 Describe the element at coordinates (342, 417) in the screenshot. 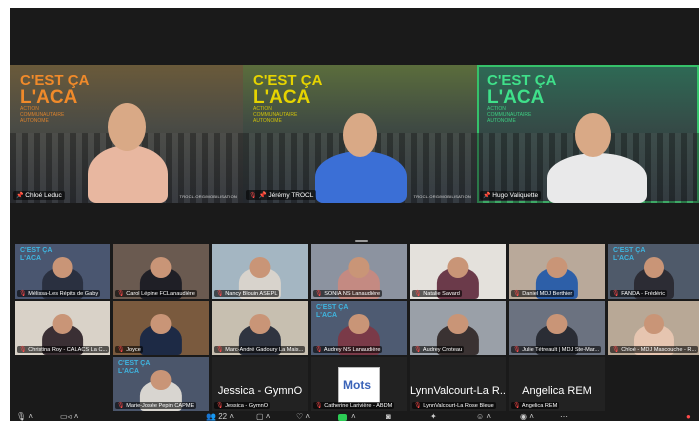

I see `share-screen-button` at that location.